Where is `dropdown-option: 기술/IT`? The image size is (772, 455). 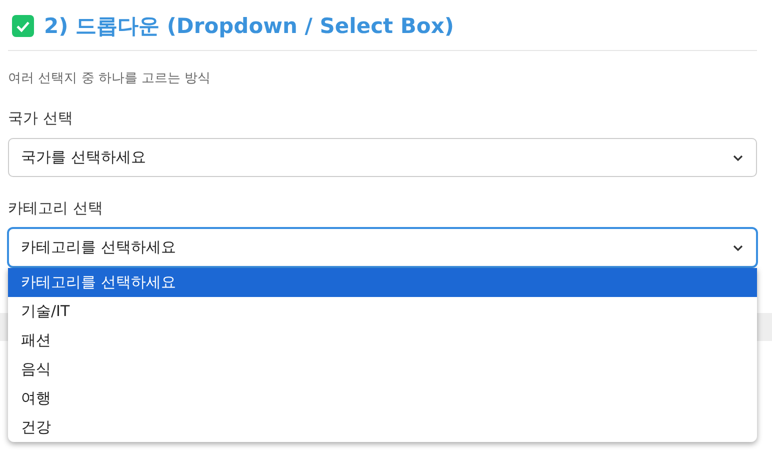 dropdown-option: 기술/IT is located at coordinates (382, 311).